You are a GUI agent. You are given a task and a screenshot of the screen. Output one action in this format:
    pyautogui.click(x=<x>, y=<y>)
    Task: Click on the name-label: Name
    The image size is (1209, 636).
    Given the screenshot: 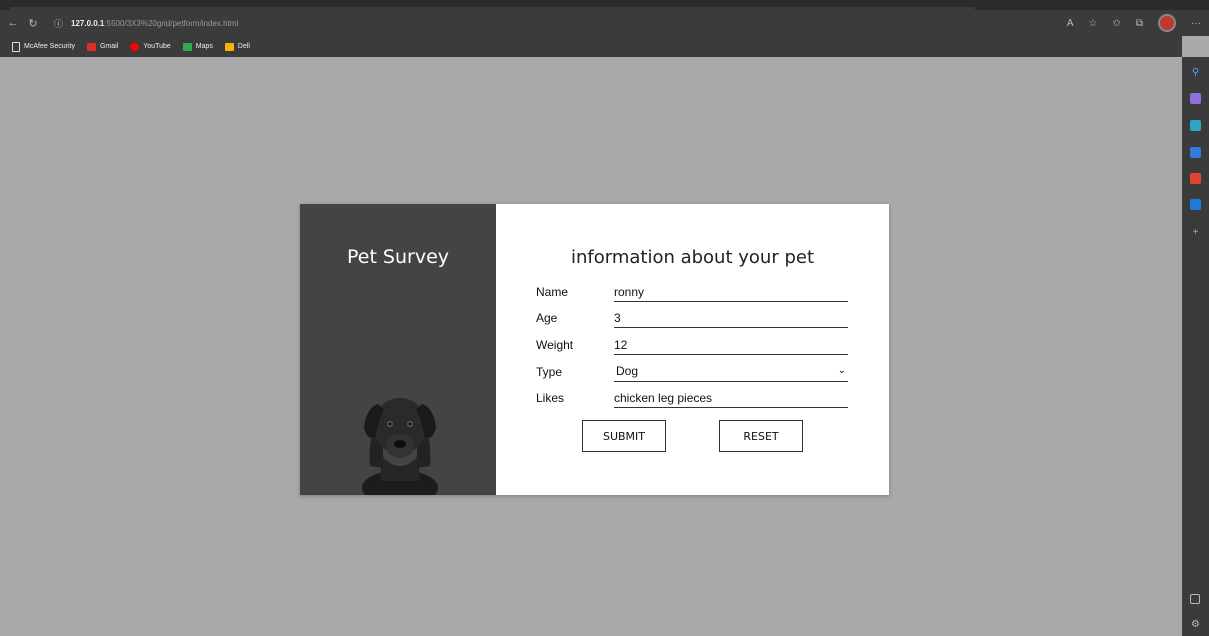 What is the action you would take?
    pyautogui.click(x=552, y=292)
    